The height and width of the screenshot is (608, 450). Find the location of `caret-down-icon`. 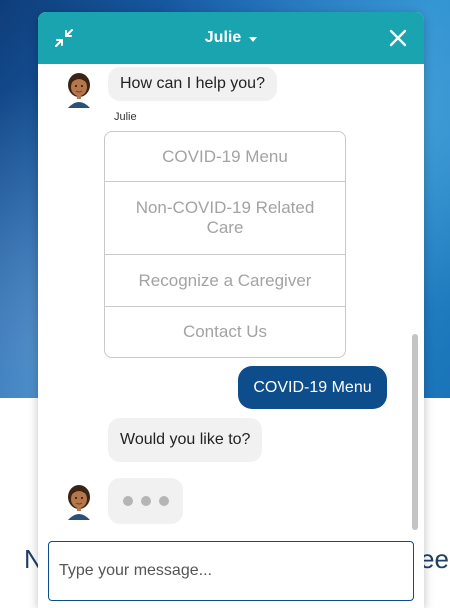

caret-down-icon is located at coordinates (253, 39).